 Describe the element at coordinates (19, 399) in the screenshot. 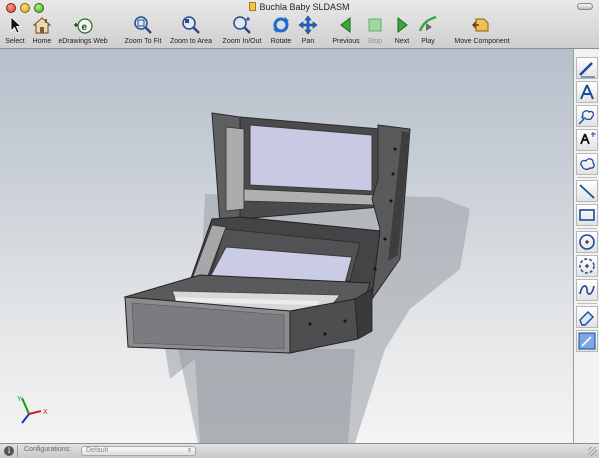

I see `triad-y-label: Y` at that location.